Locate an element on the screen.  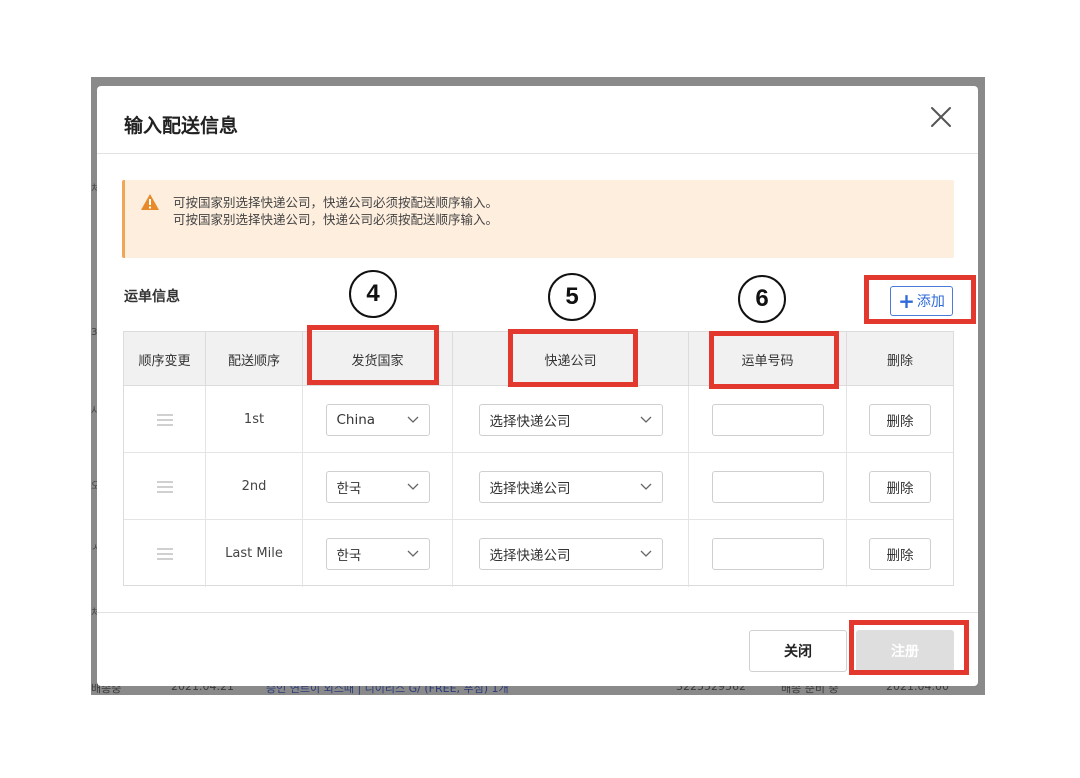
bg-edge-text: 오 is located at coordinates (96, 486).